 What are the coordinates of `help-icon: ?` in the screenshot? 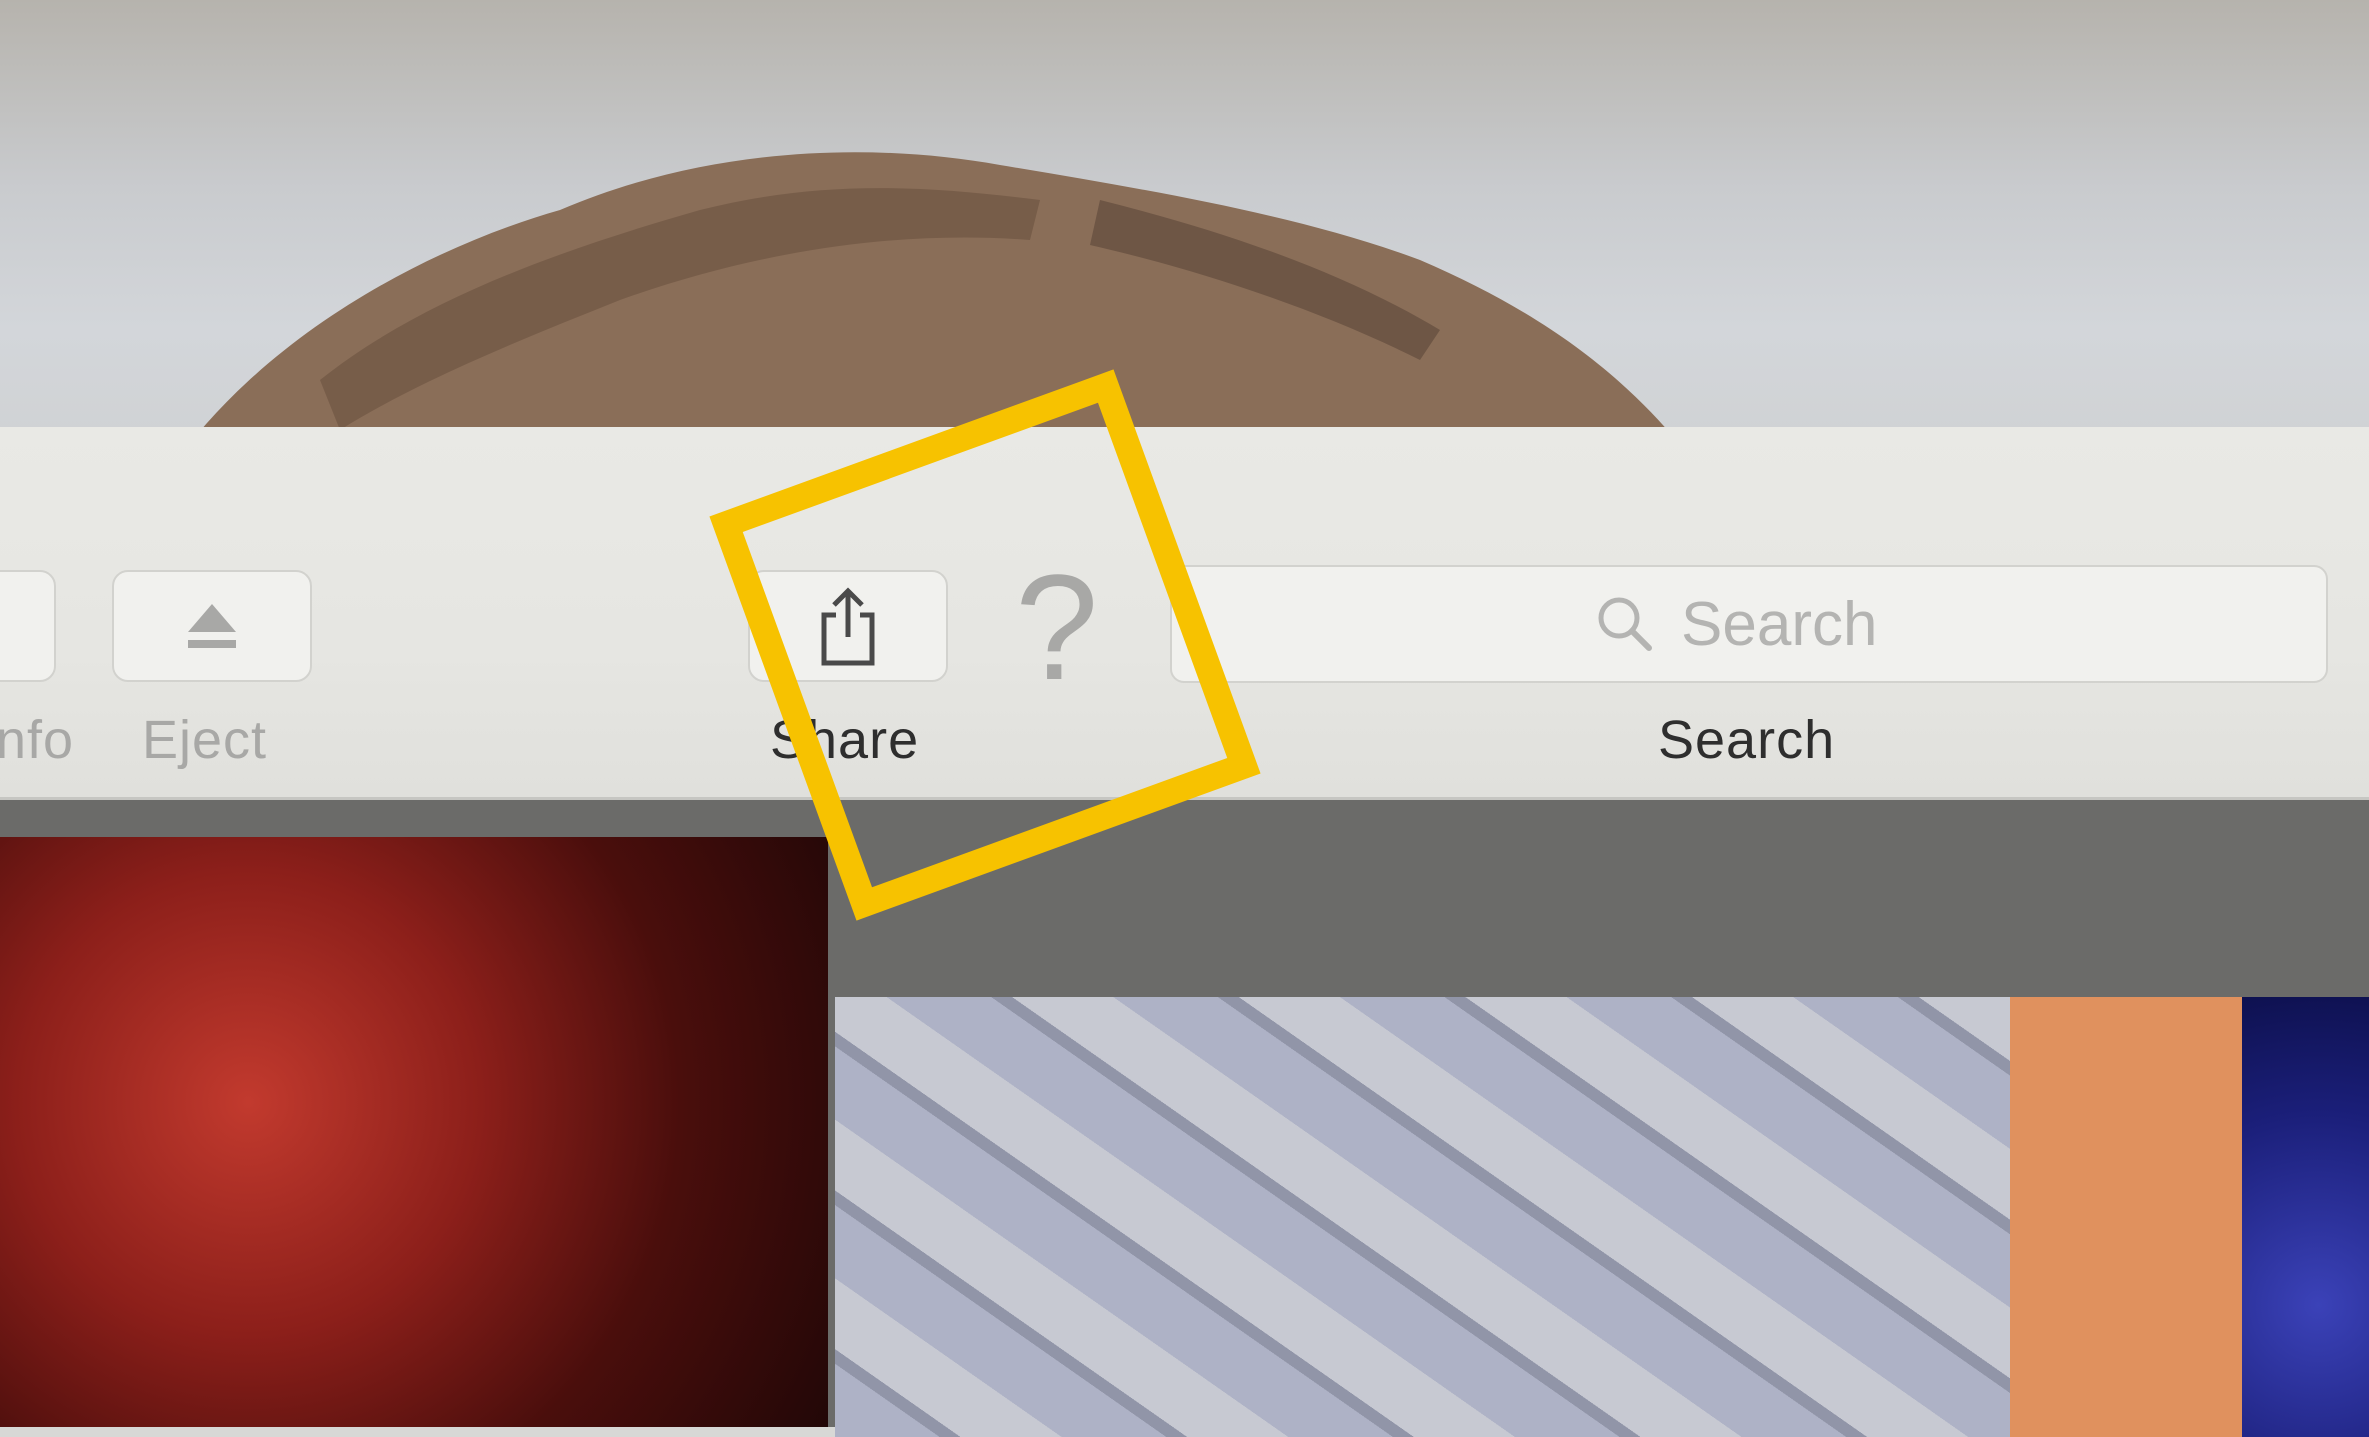 It's located at (1056, 627).